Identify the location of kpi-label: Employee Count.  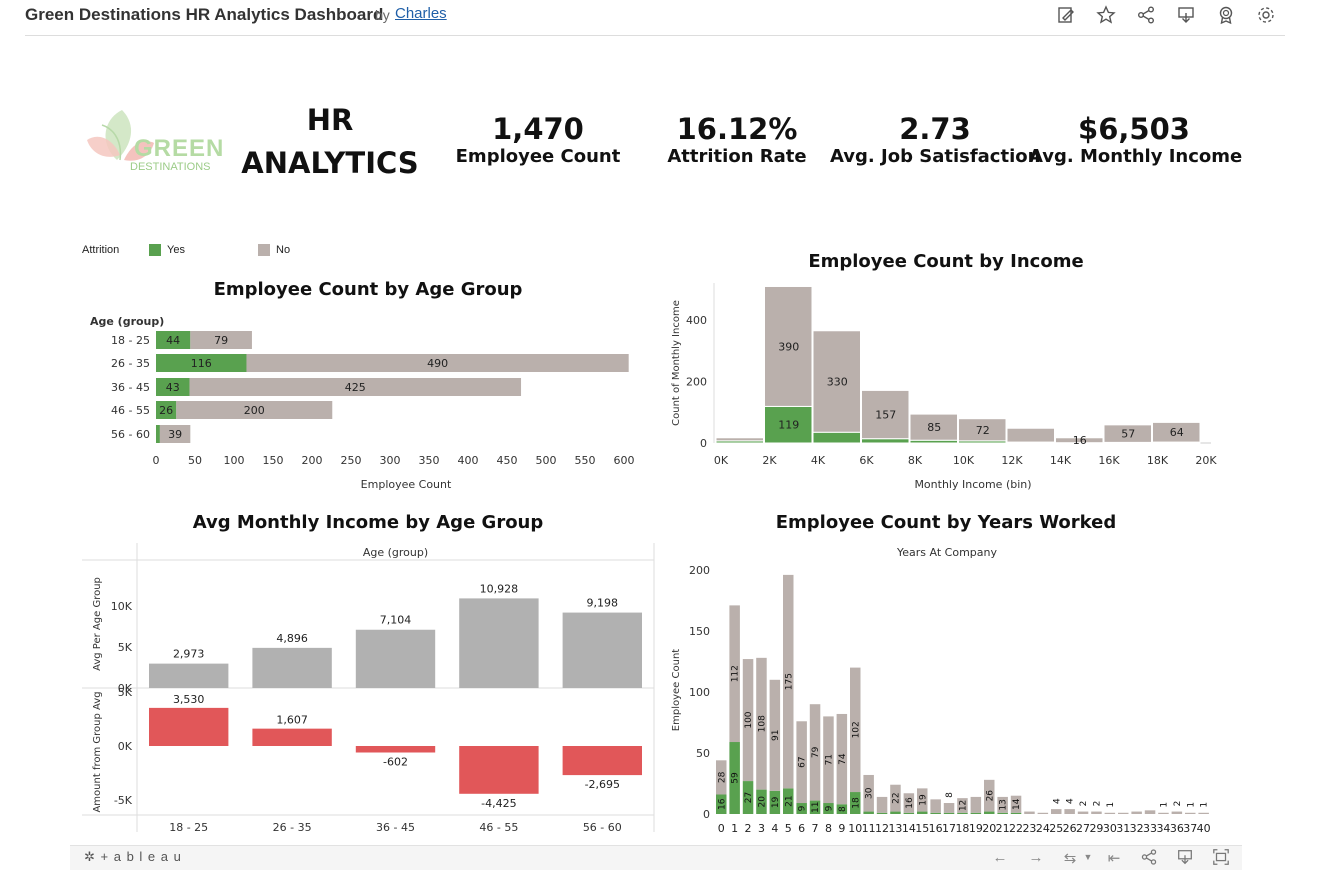
(538, 156).